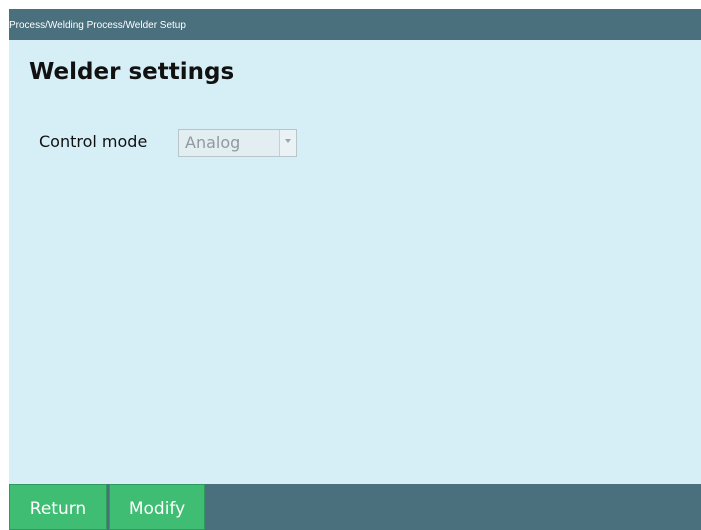 The width and height of the screenshot is (701, 530). I want to click on breadcrumb-bar: Process/Welding Process/Welder Setup, so click(355, 24).